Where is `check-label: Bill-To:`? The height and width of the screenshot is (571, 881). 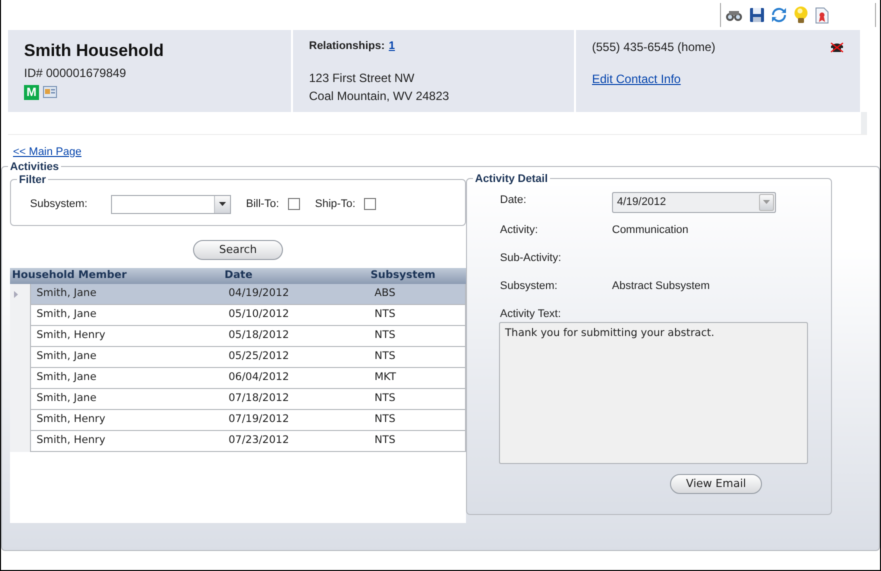 check-label: Bill-To: is located at coordinates (263, 204).